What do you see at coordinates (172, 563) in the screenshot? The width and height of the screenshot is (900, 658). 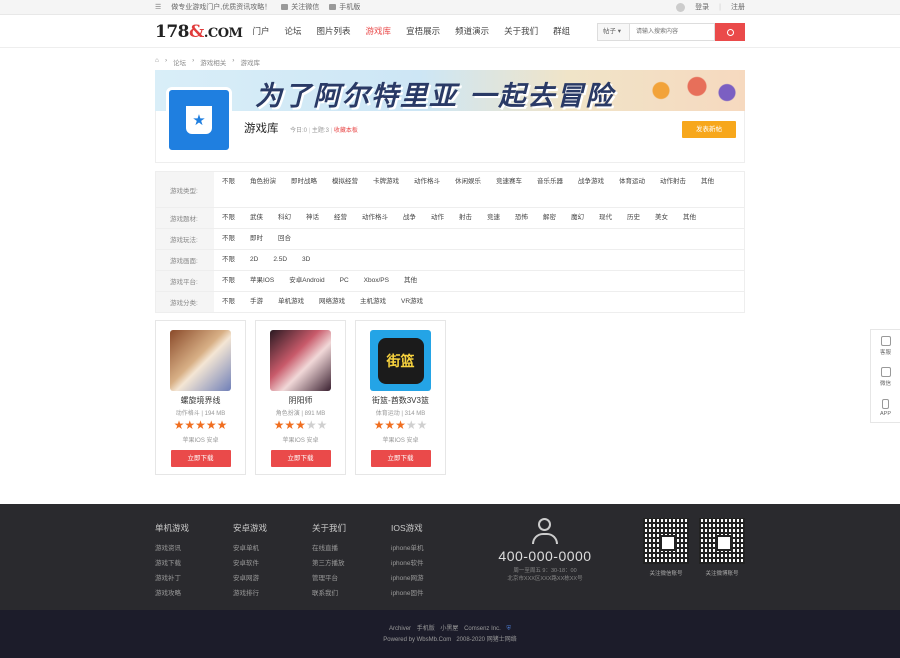 I see `footer-link: 游戏下载` at bounding box center [172, 563].